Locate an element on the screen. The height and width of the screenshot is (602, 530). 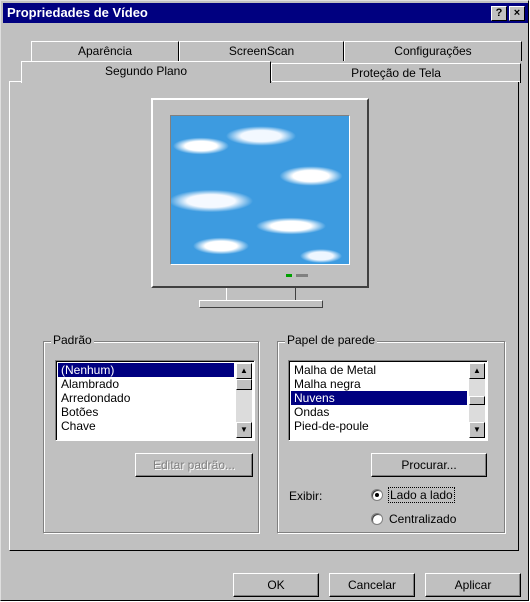
list-item: Pied-de-poule is located at coordinates (379, 426).